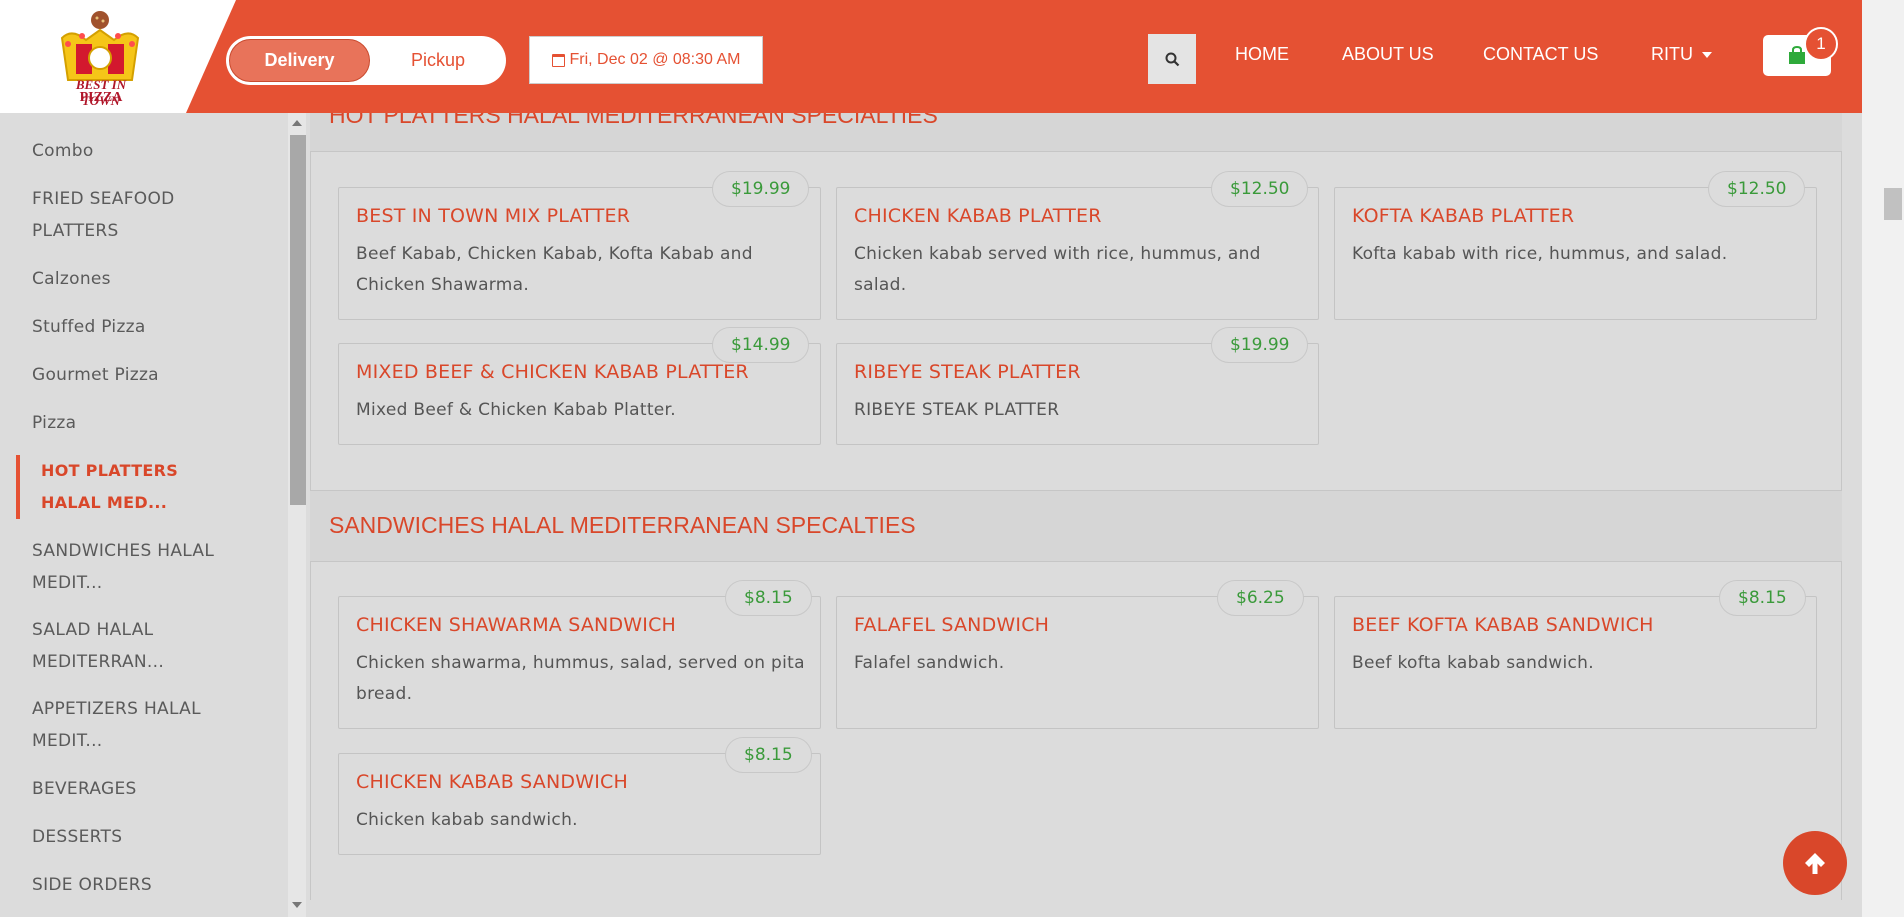  I want to click on price-badge: $6.25, so click(1260, 598).